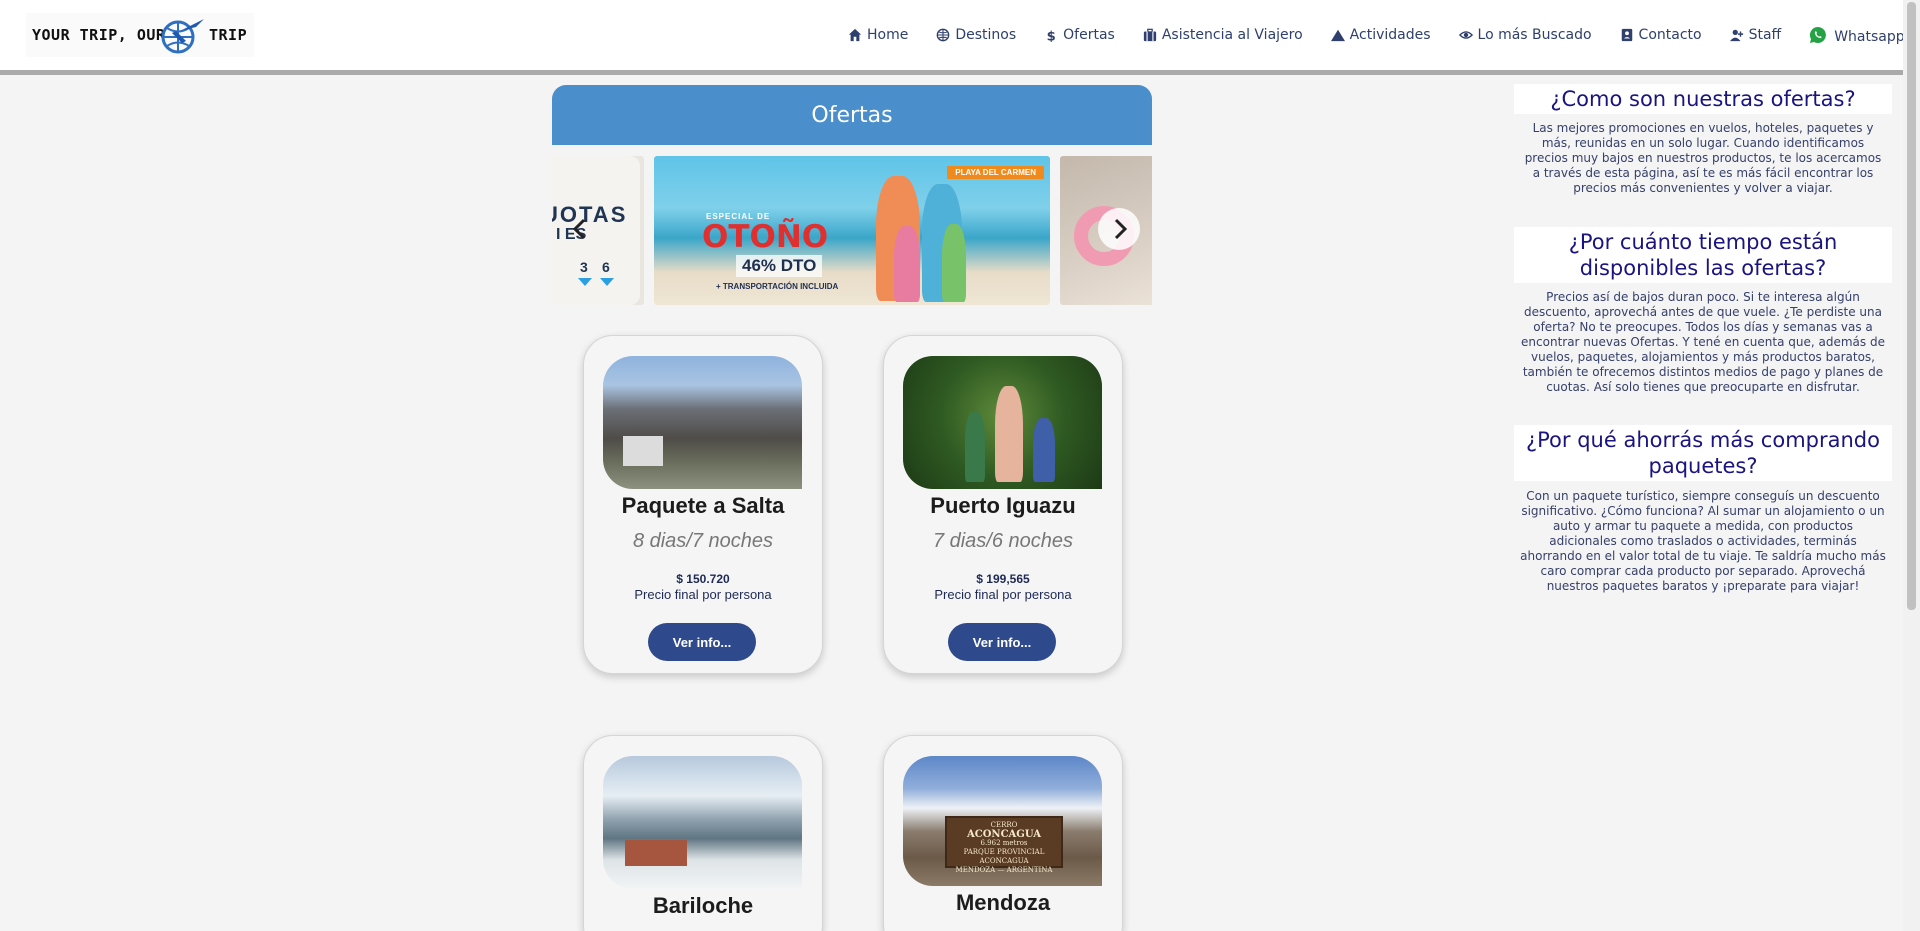 This screenshot has height=931, width=1920. I want to click on iguazu-photo, so click(1002, 422).